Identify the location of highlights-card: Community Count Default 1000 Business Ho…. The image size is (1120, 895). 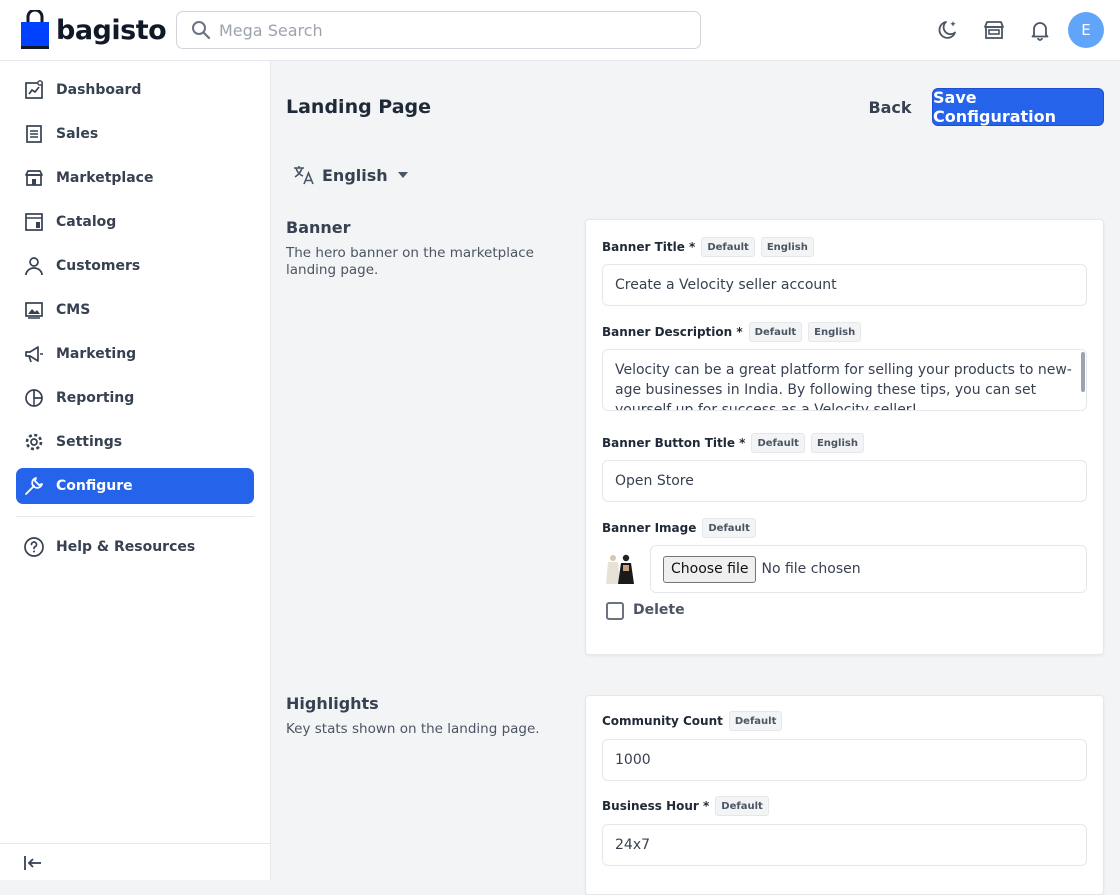
(844, 795).